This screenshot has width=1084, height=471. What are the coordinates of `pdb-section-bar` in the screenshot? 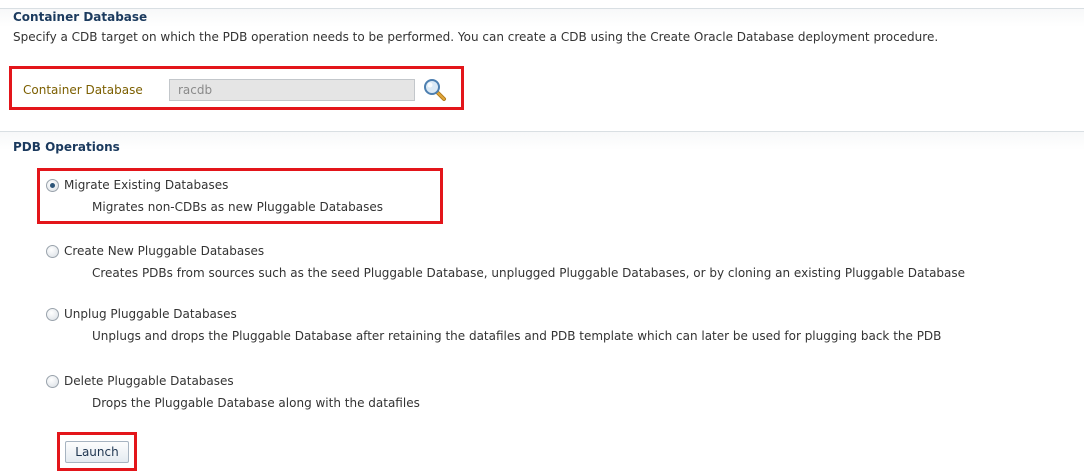 It's located at (542, 140).